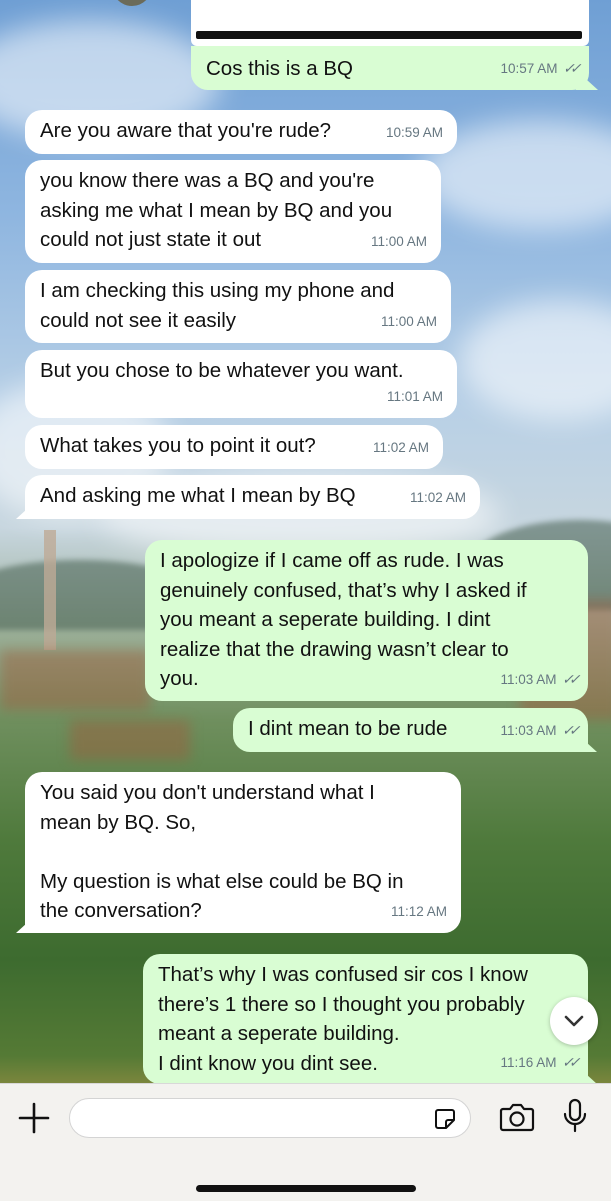 Image resolution: width=611 pixels, height=1201 pixels. Describe the element at coordinates (575, 1116) in the screenshot. I see `microphone-icon` at that location.